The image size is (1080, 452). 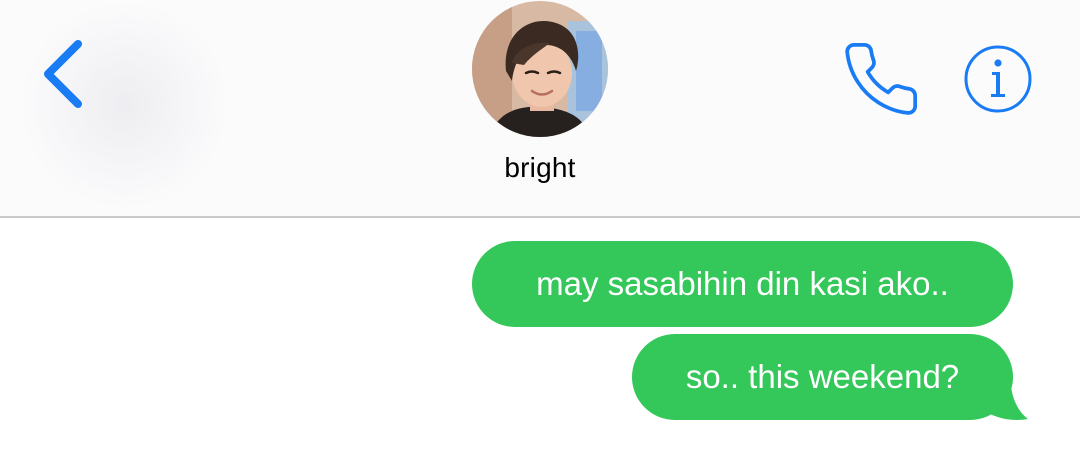 I want to click on chevron-left-icon, so click(x=63, y=74).